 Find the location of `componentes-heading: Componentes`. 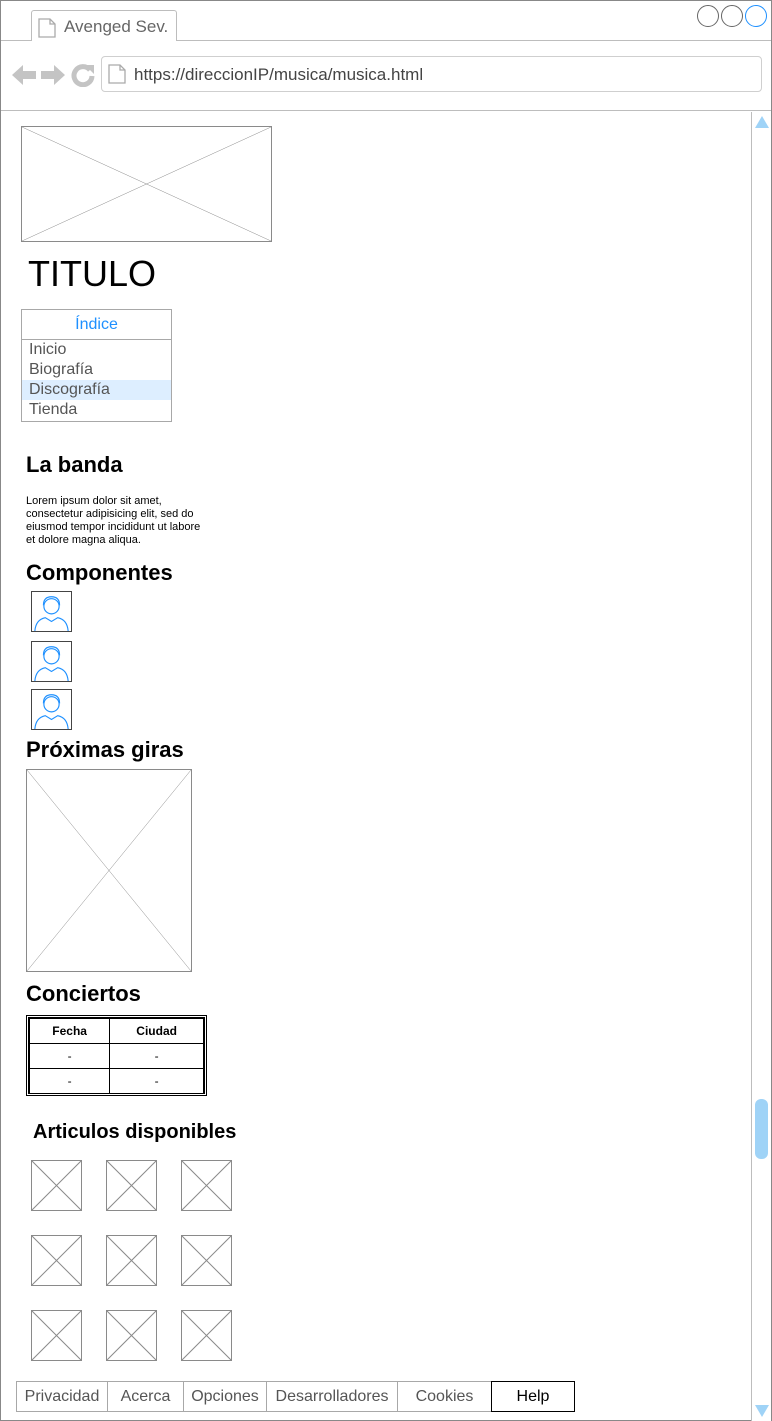

componentes-heading: Componentes is located at coordinates (99, 572).